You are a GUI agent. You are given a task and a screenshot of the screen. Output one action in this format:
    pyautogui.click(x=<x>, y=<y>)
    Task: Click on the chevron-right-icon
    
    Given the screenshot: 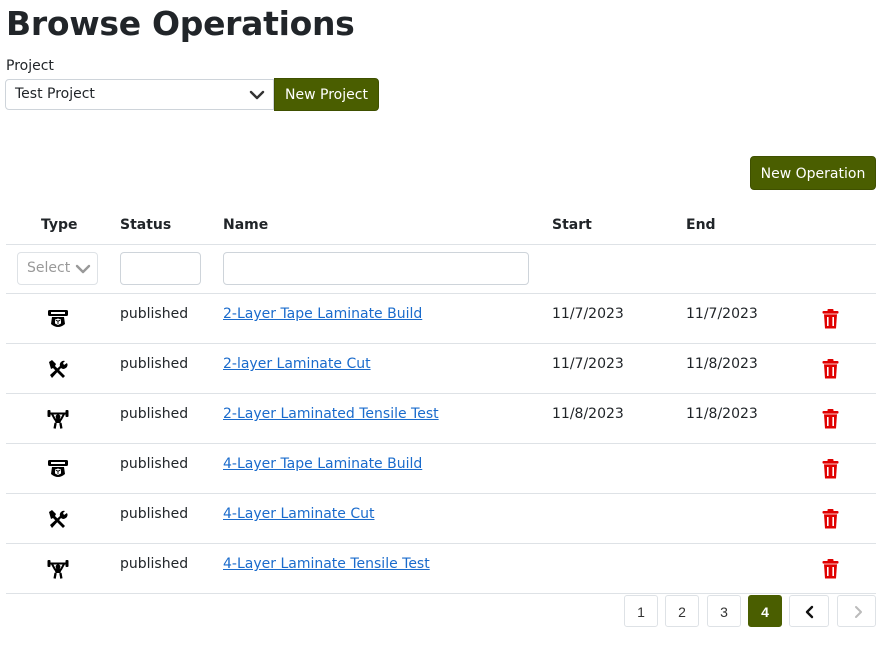 What is the action you would take?
    pyautogui.click(x=858, y=612)
    